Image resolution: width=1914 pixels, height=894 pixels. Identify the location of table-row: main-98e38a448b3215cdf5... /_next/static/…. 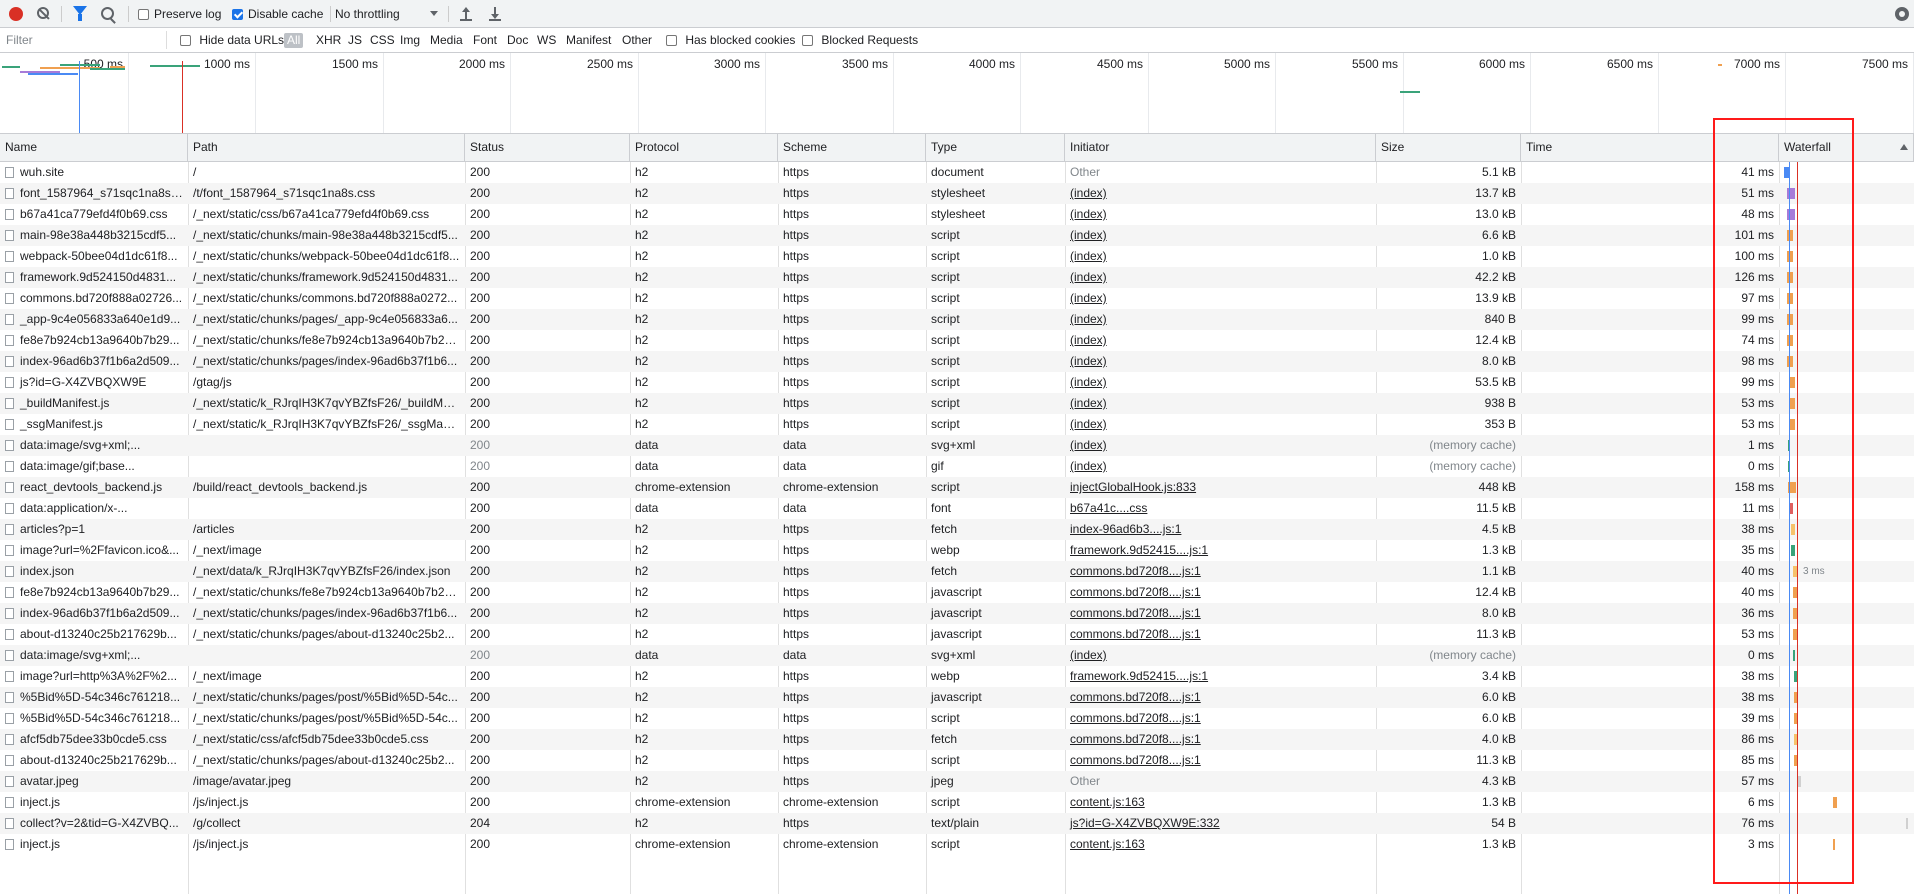
(957, 235).